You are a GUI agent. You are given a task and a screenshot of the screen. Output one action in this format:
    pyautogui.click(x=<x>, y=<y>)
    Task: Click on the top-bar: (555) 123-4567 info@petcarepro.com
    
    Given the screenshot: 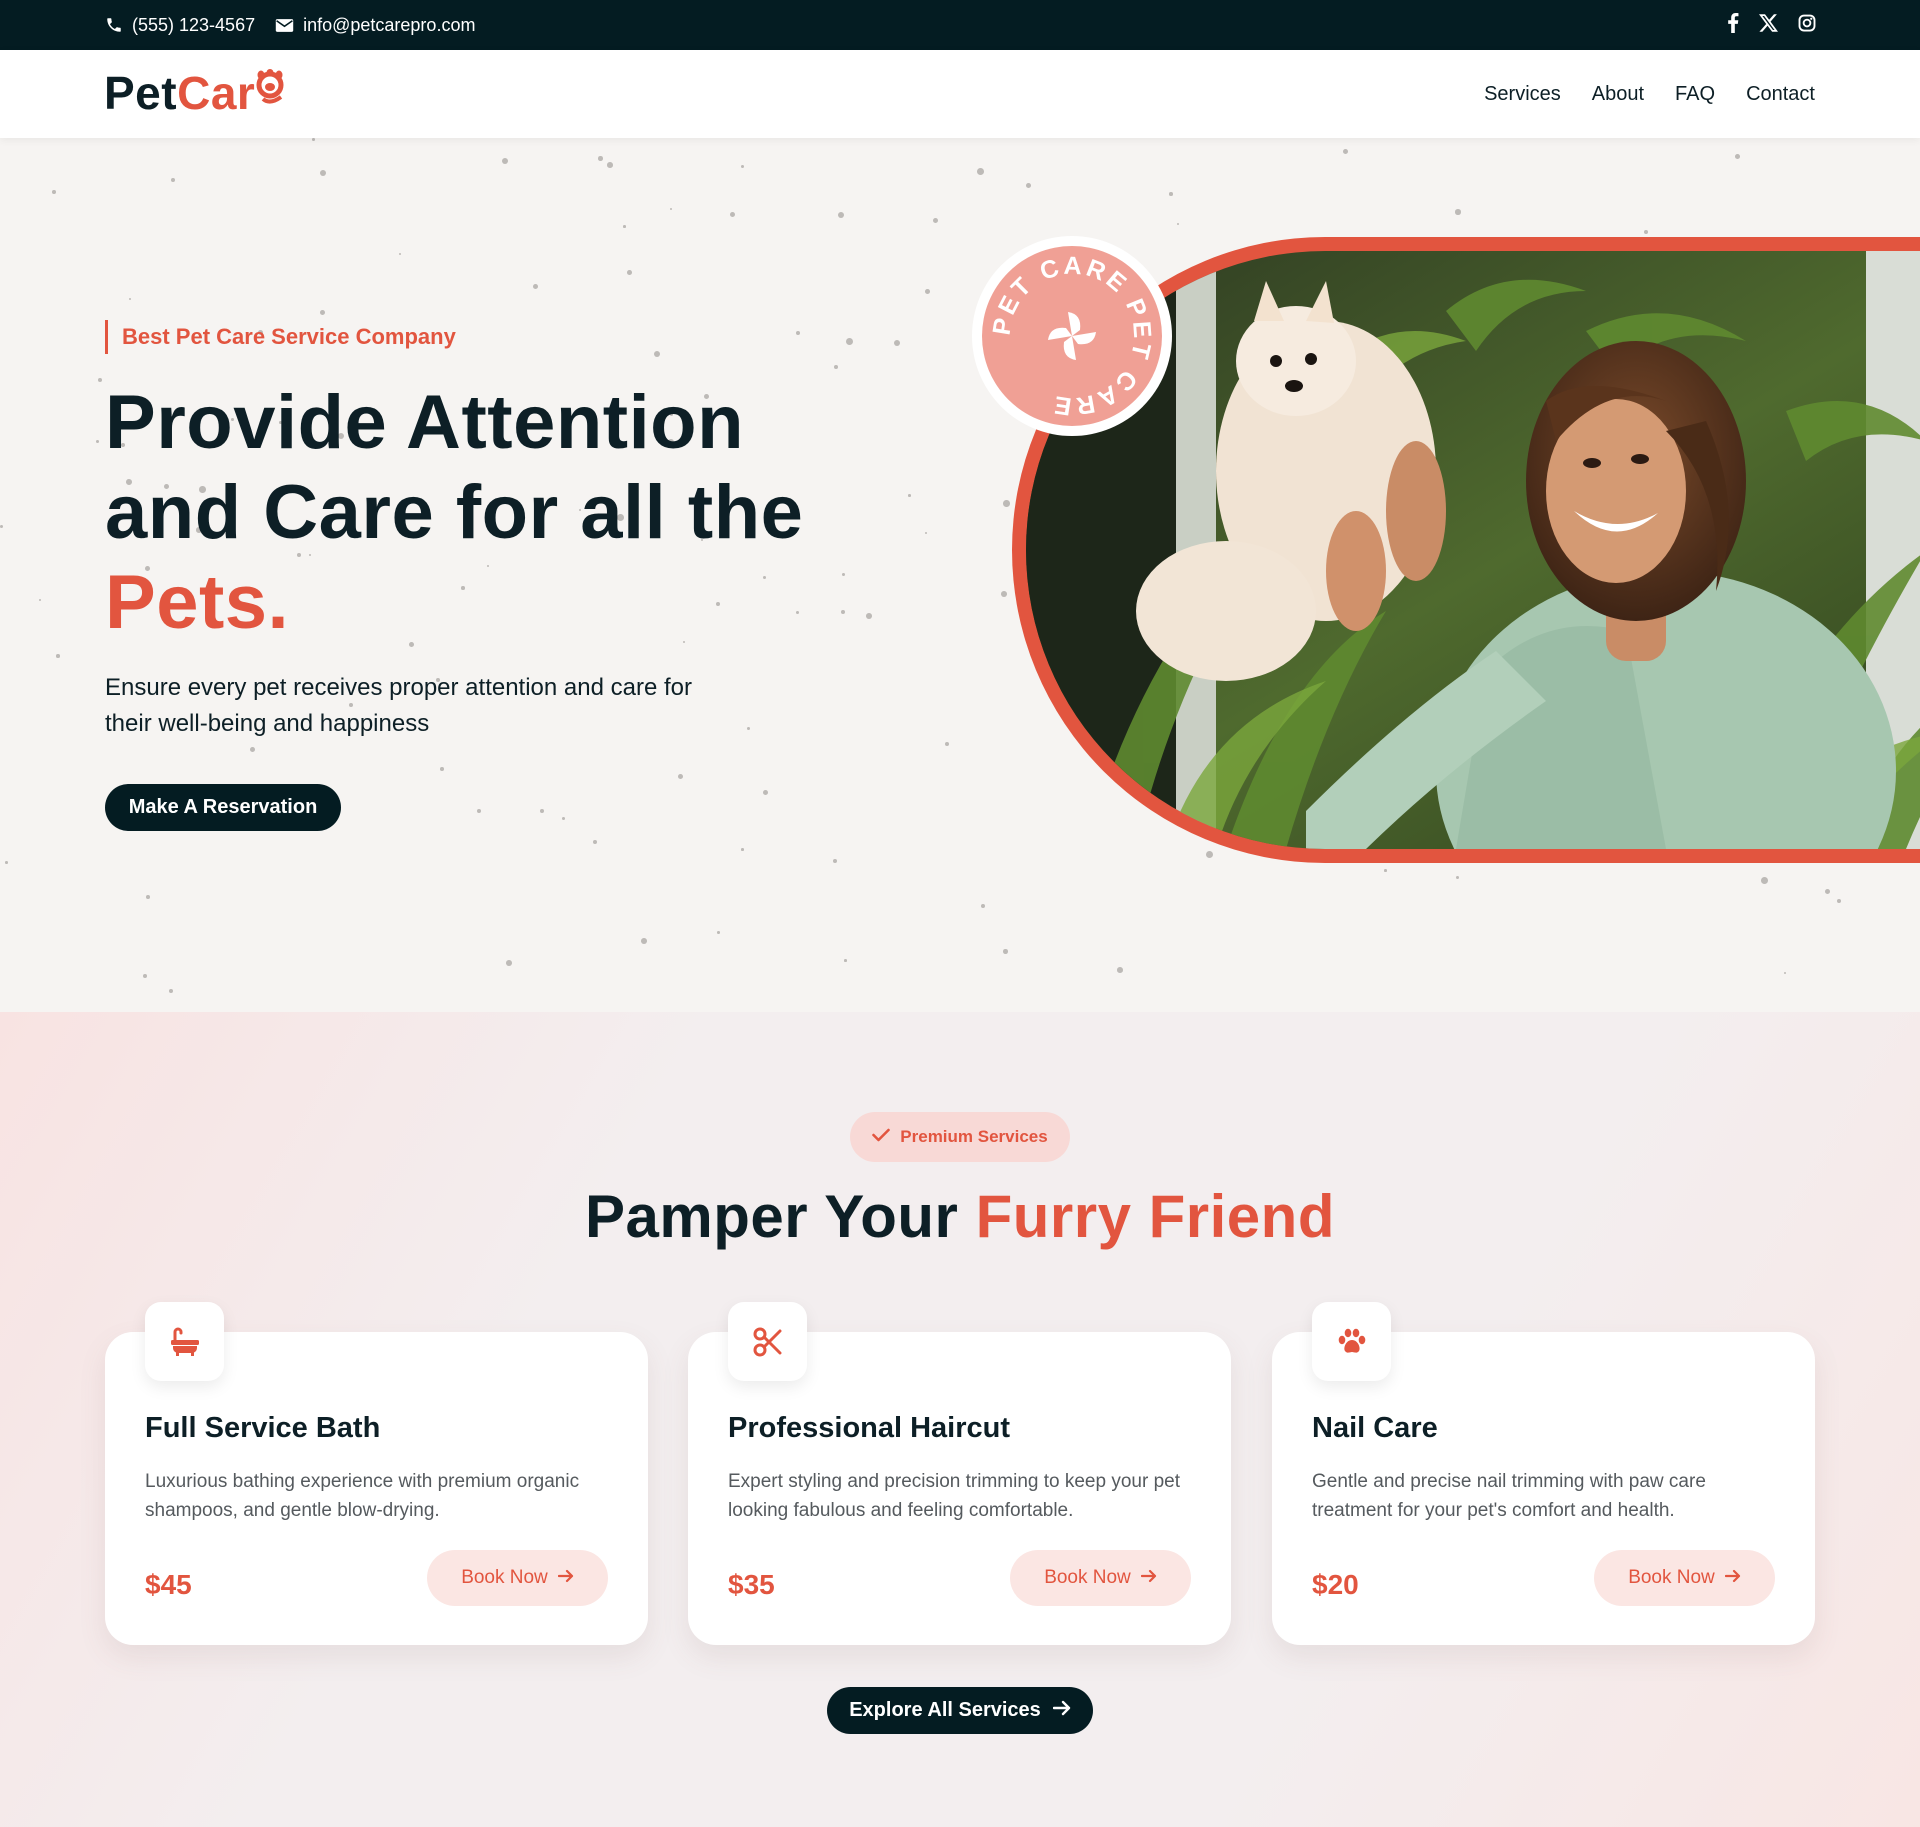 What is the action you would take?
    pyautogui.click(x=960, y=25)
    